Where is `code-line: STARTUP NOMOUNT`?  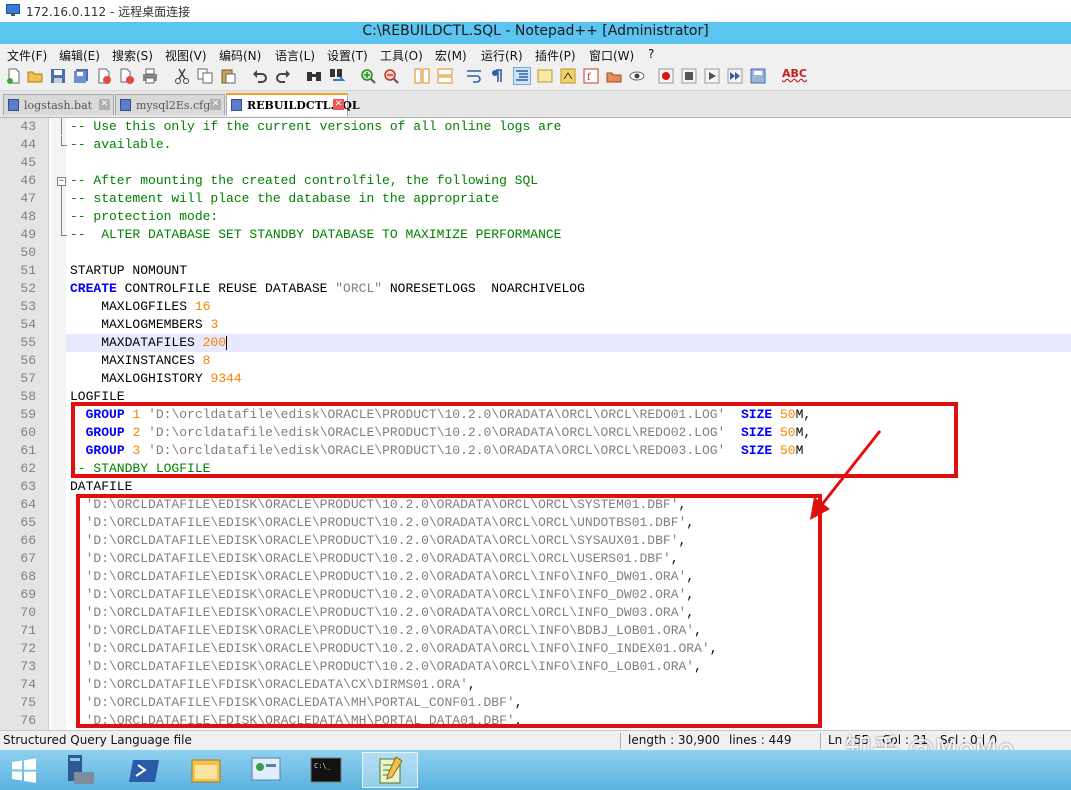
code-line: STARTUP NOMOUNT is located at coordinates (129, 270).